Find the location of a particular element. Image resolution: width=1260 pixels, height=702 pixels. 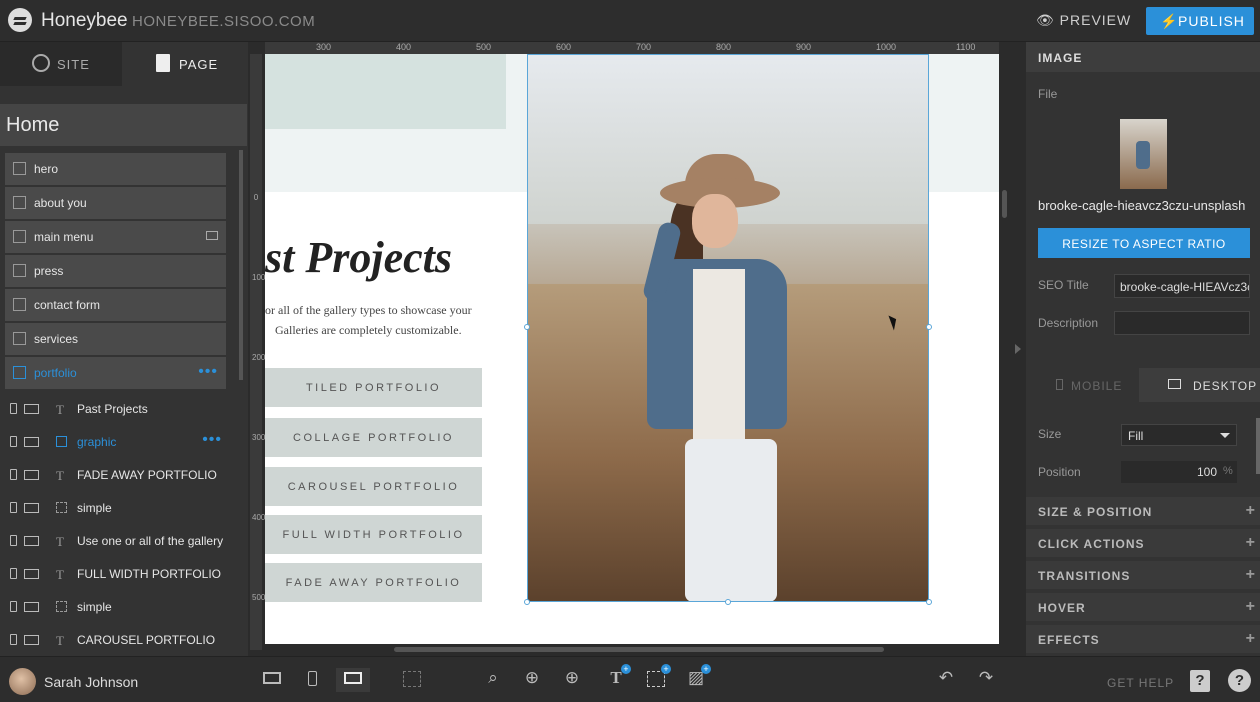

page-title: Home is located at coordinates (123, 125).